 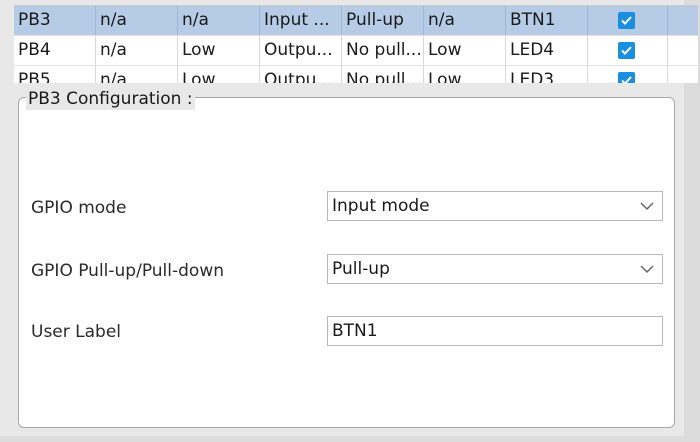 I want to click on panel-title: PB3 Configuration :, so click(x=110, y=99).